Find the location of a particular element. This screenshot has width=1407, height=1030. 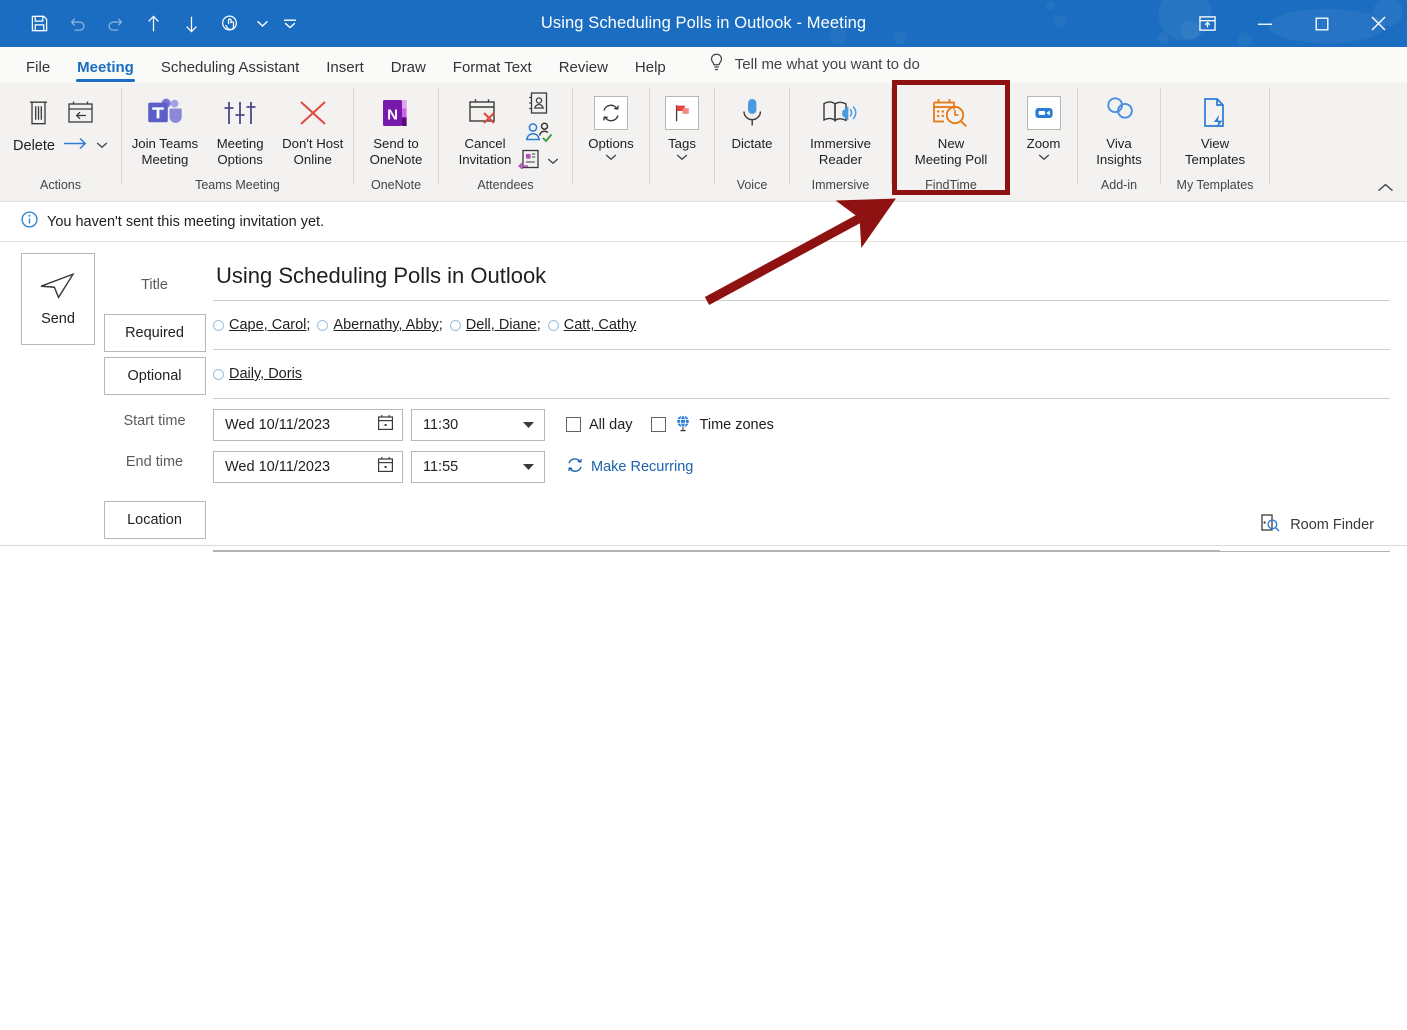

end-time-input: 11:55 is located at coordinates (478, 466).